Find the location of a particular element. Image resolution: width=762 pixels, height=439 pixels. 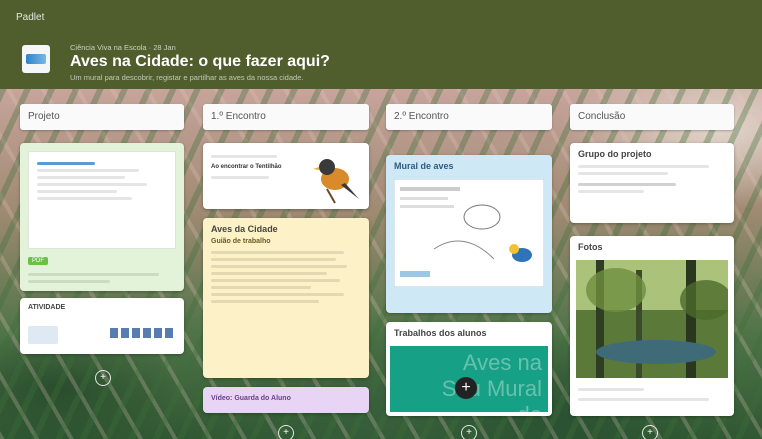

document-card: PDF is located at coordinates (102, 217).